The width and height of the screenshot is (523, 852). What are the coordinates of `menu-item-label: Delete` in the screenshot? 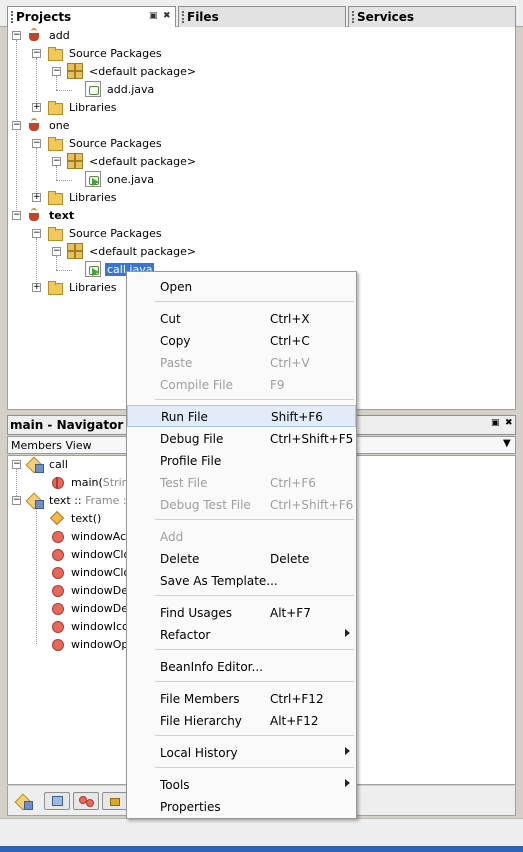 It's located at (180, 559).